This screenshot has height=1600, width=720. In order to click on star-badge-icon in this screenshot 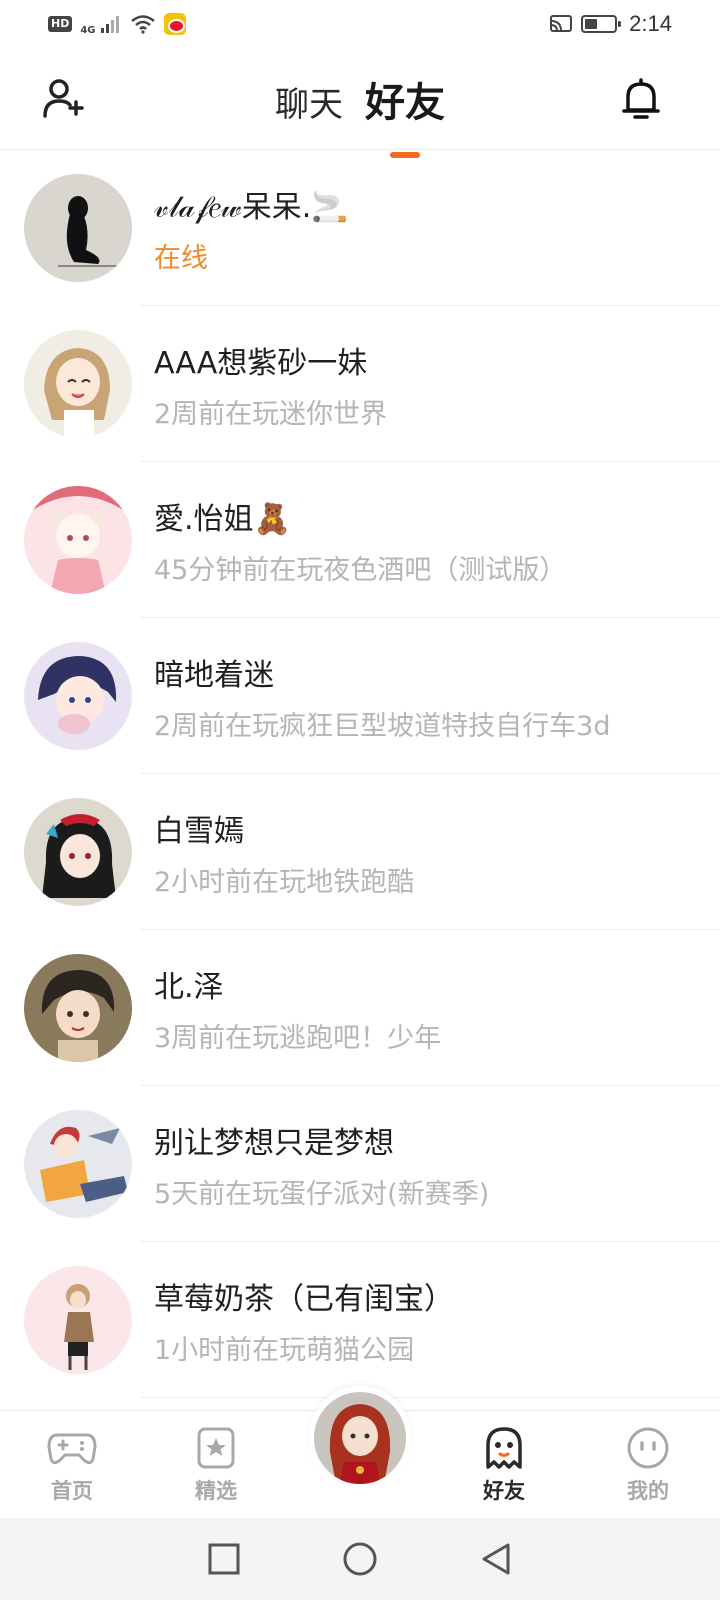, I will do `click(216, 1447)`.